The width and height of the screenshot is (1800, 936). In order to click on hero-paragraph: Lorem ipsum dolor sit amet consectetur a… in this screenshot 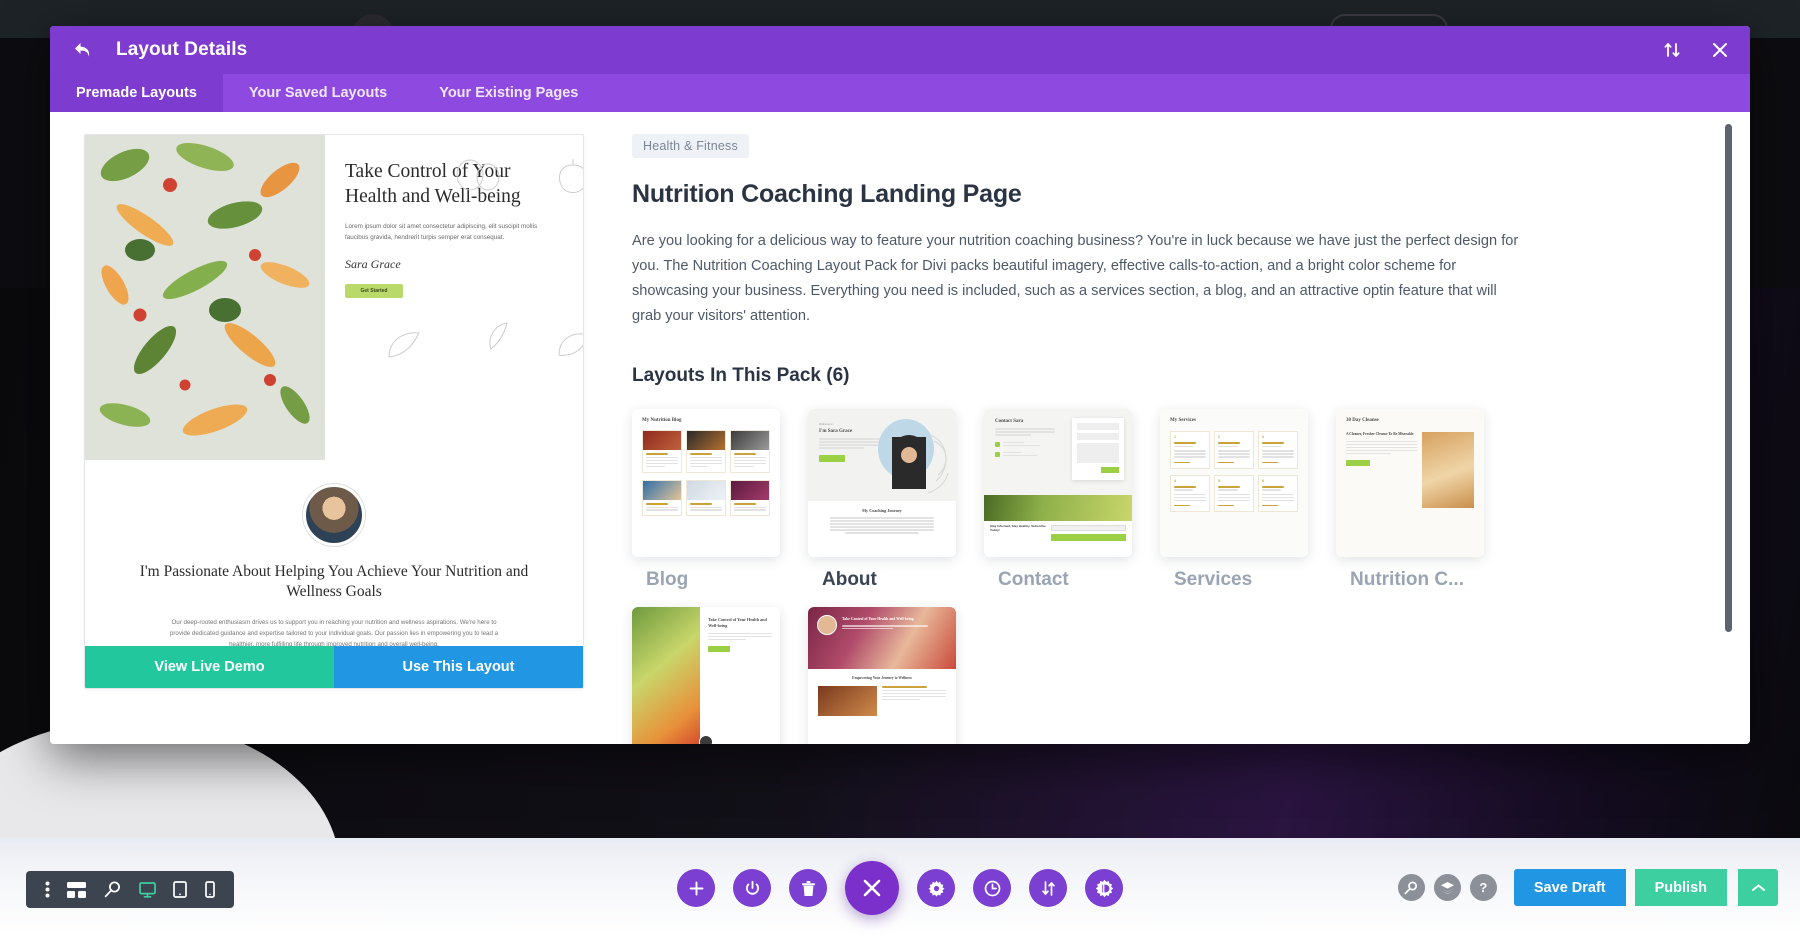, I will do `click(441, 231)`.